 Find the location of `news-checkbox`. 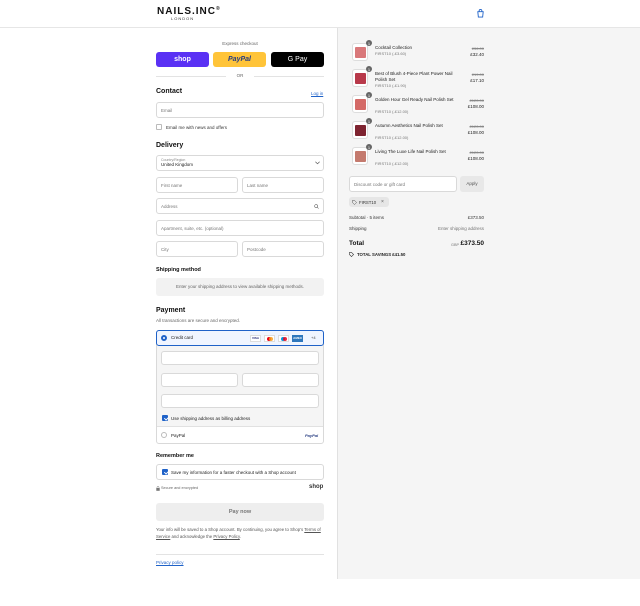

news-checkbox is located at coordinates (159, 127).